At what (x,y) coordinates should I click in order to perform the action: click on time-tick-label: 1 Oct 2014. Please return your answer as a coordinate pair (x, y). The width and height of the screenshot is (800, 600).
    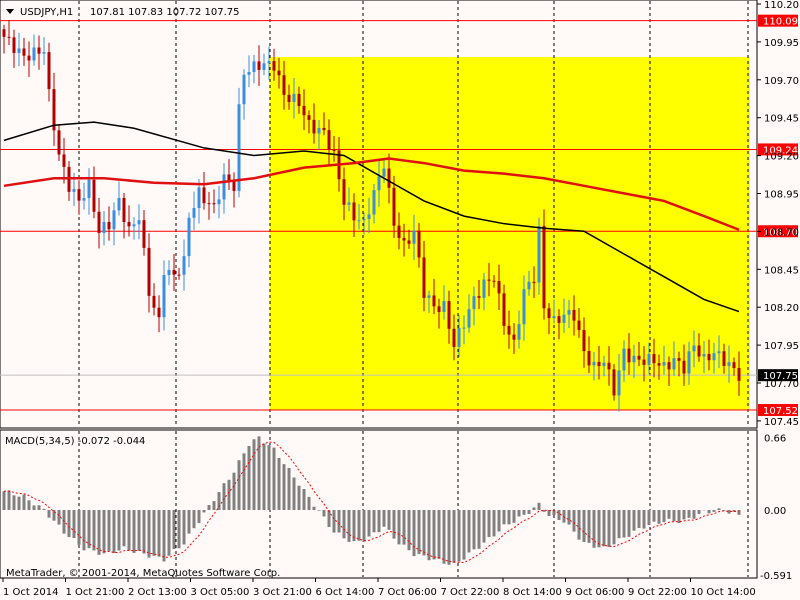
    Looking at the image, I should click on (30, 592).